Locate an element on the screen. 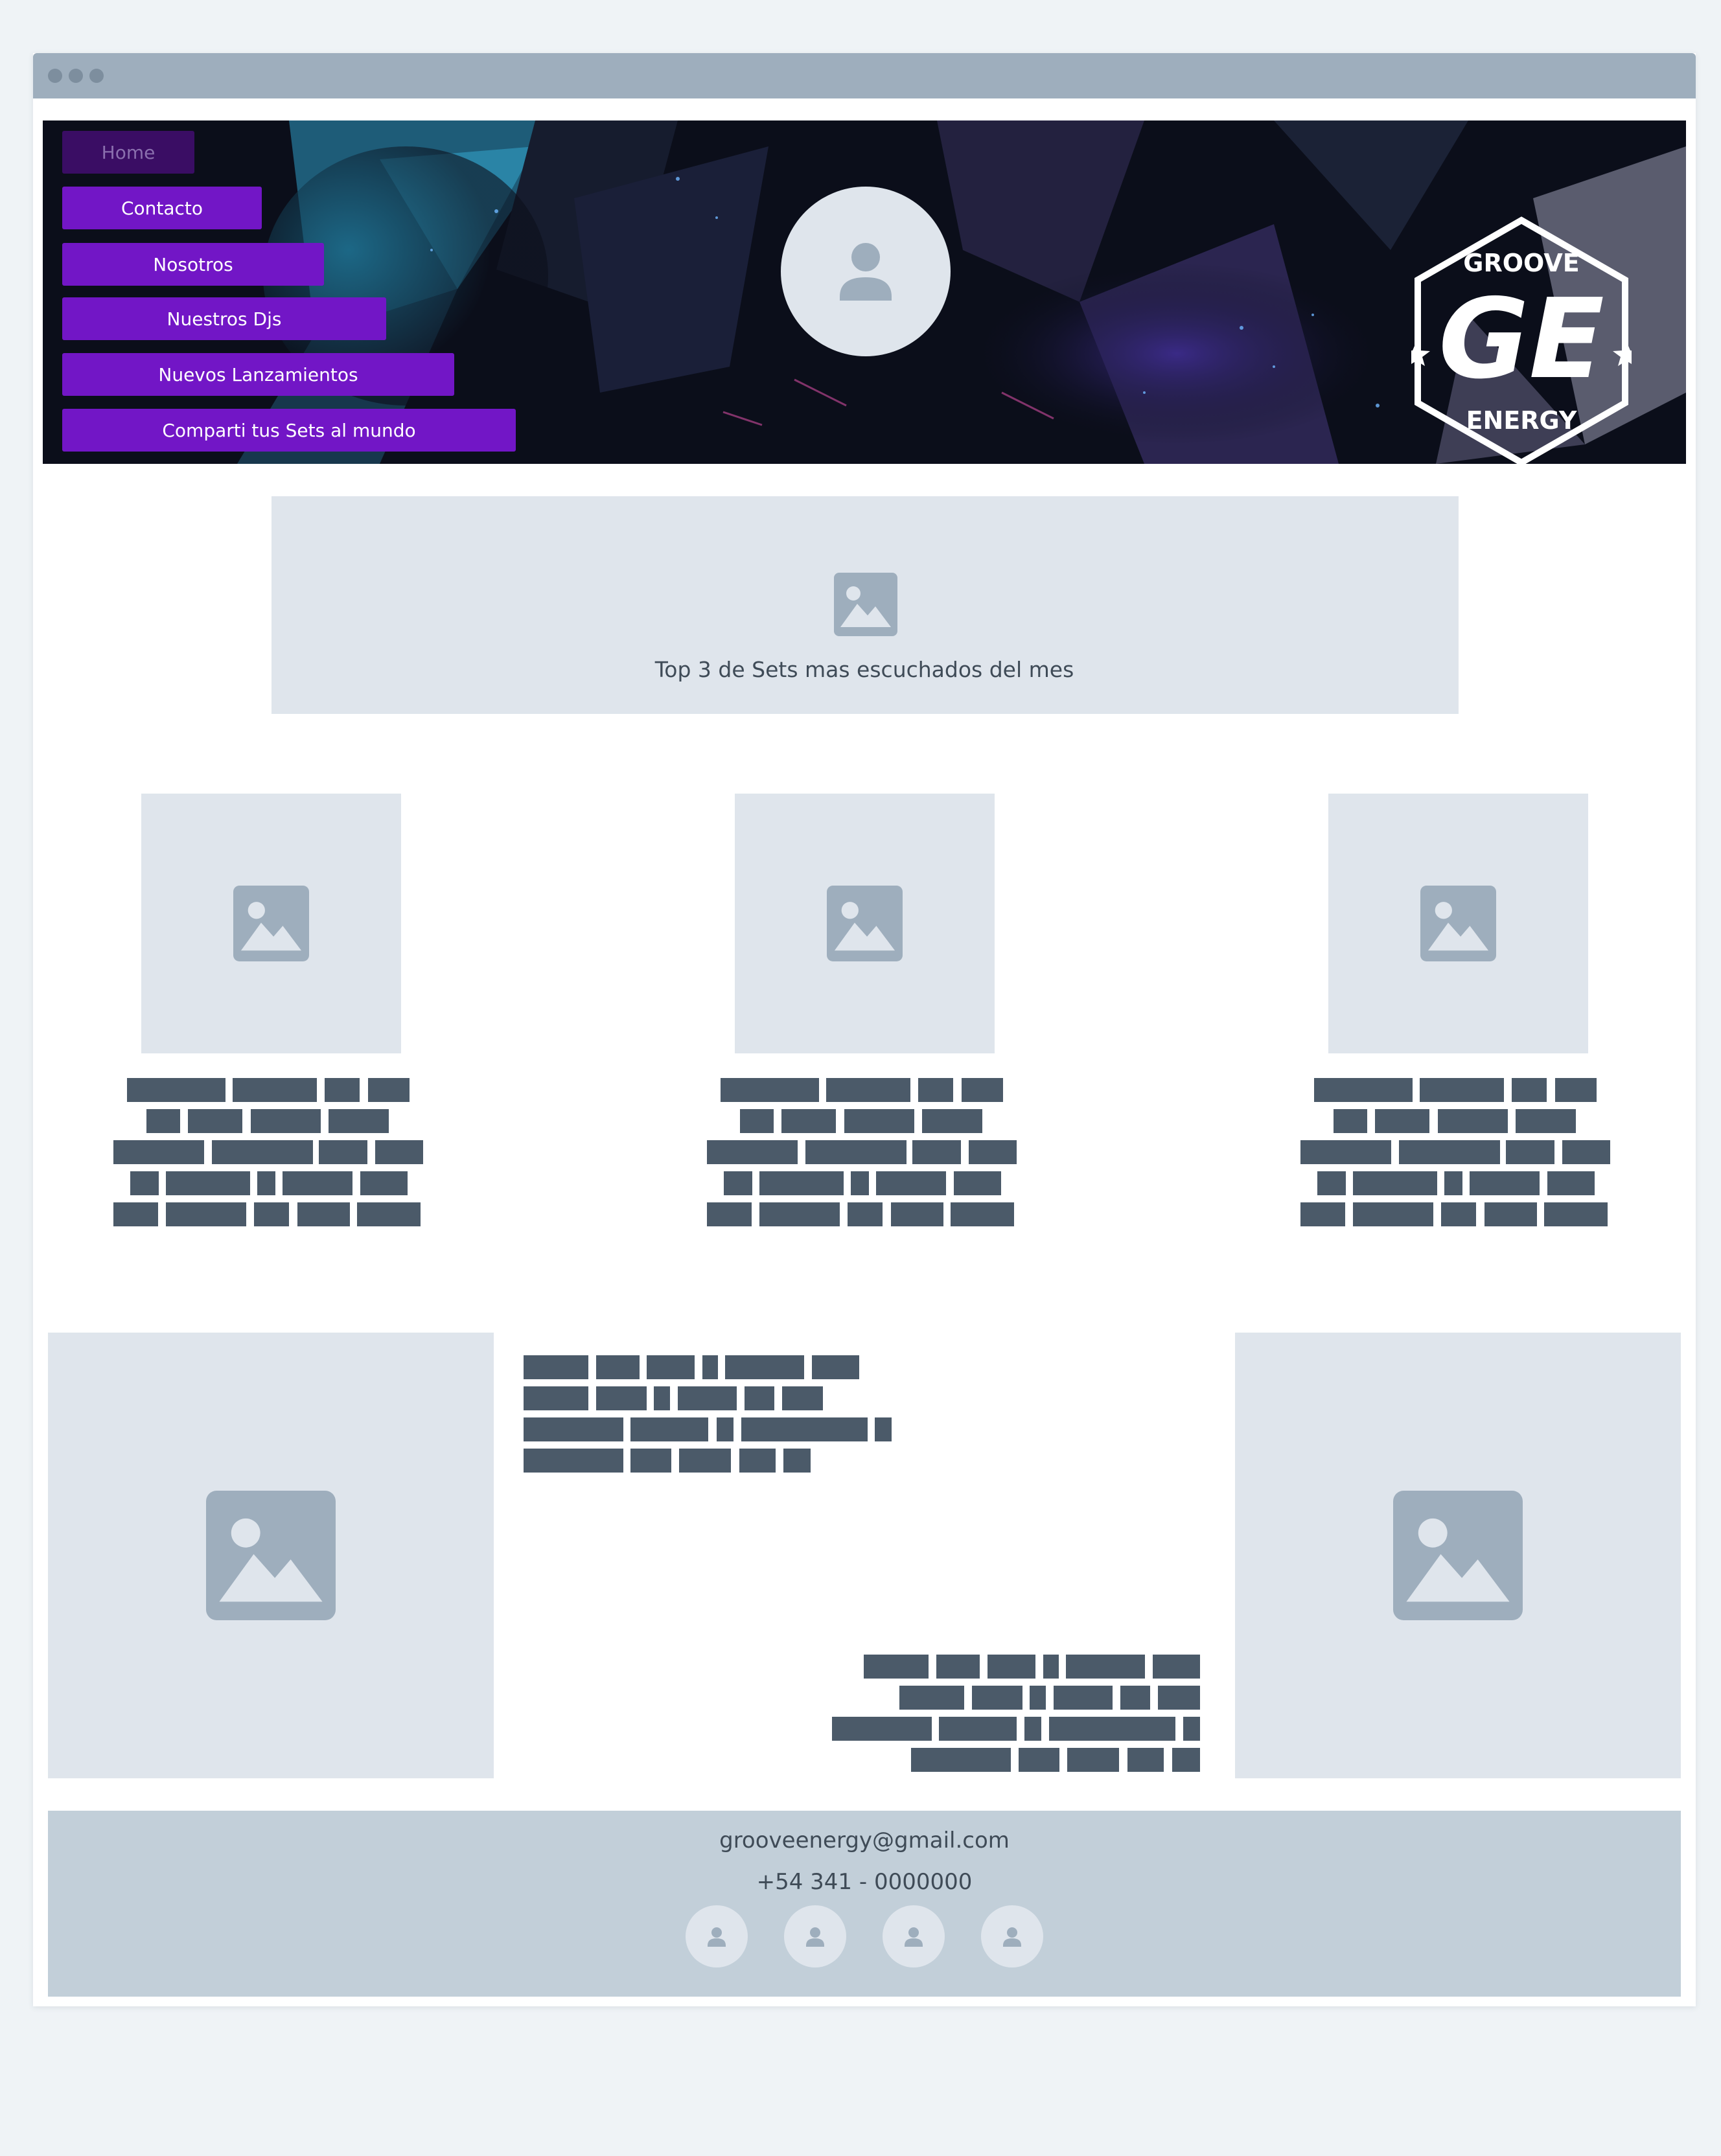 This screenshot has width=1721, height=2156. banner-caption: Top 3 de Sets mas escuchados del mes is located at coordinates (864, 669).